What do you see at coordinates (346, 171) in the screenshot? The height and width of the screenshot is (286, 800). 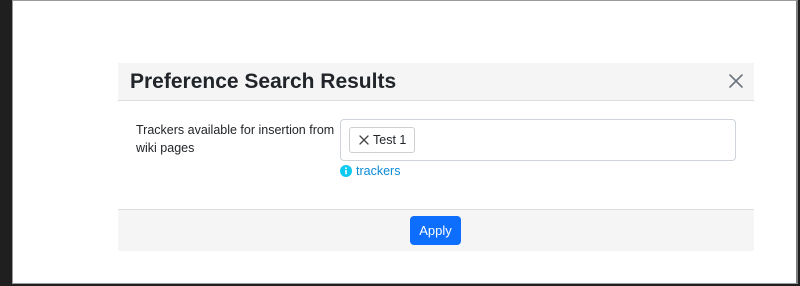 I see `info-circle-icon` at bounding box center [346, 171].